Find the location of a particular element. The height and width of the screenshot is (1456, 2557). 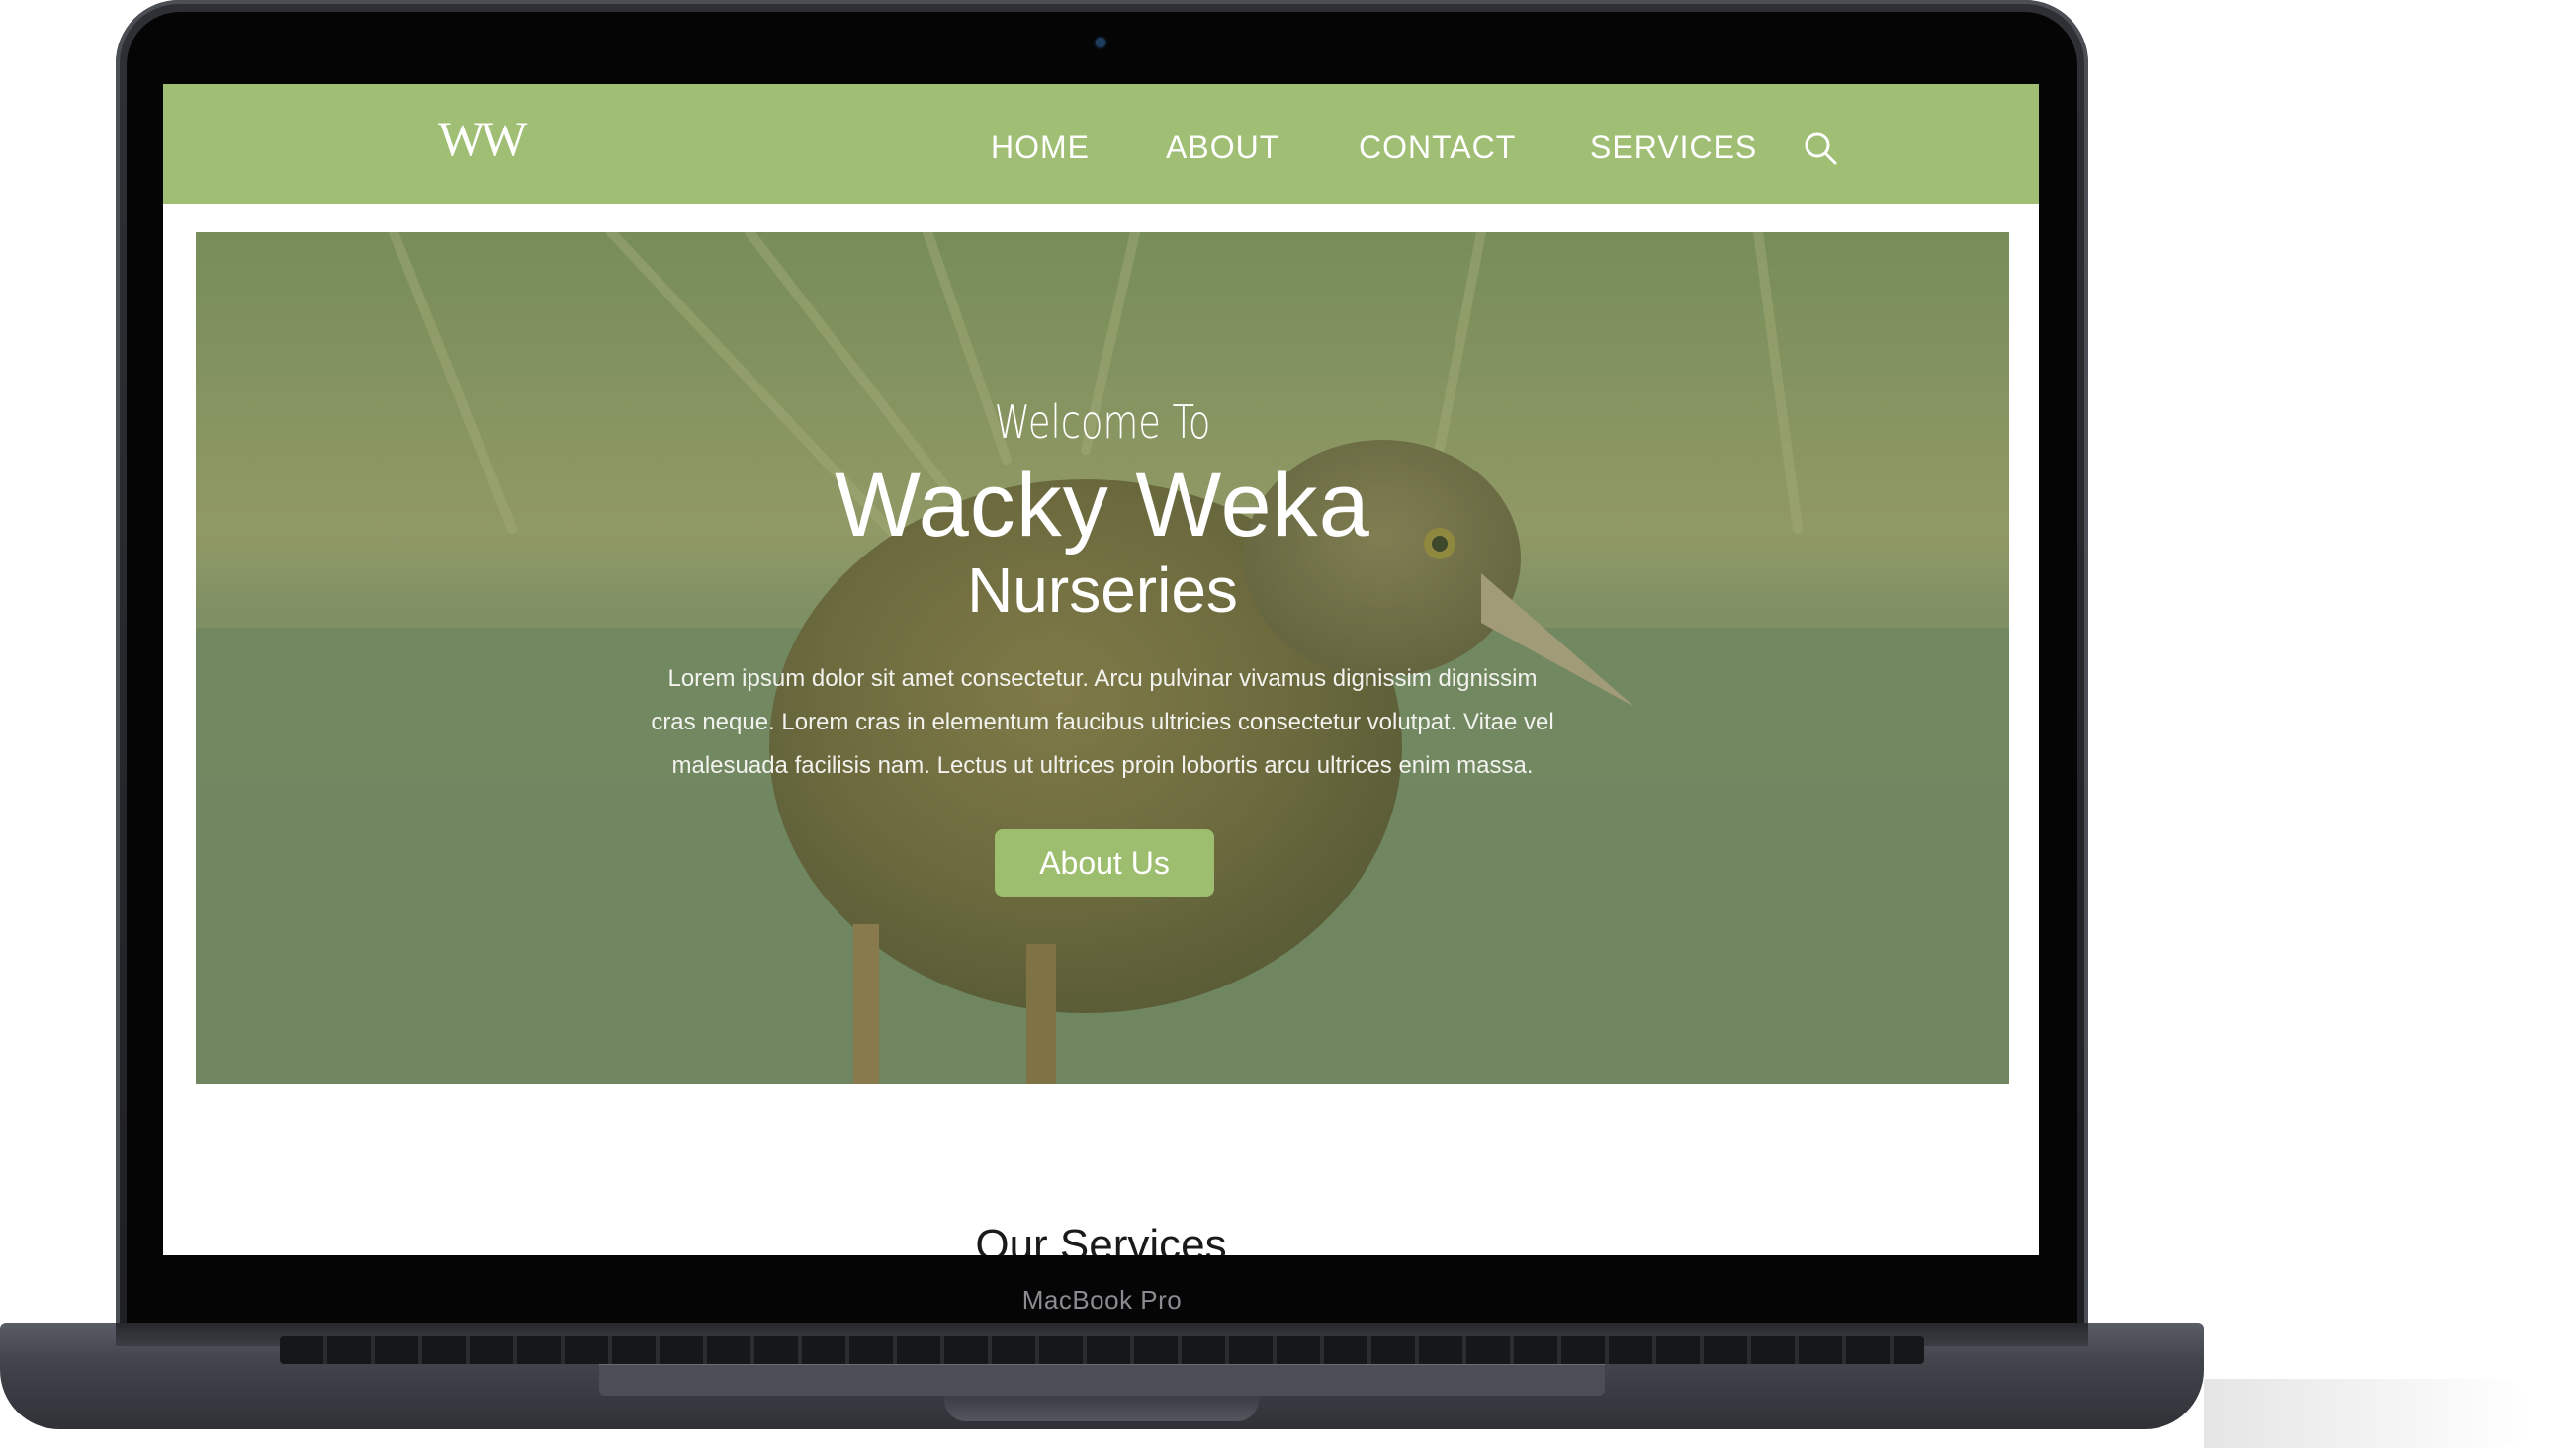

laptop-opening-notch is located at coordinates (1101, 1408).